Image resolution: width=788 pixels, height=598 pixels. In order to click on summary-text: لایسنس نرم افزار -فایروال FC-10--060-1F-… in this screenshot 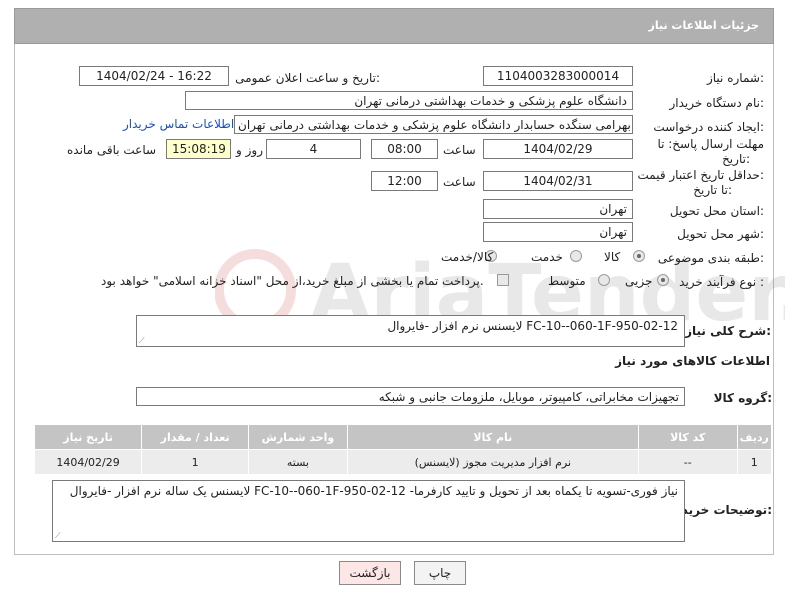, I will do `click(532, 326)`.